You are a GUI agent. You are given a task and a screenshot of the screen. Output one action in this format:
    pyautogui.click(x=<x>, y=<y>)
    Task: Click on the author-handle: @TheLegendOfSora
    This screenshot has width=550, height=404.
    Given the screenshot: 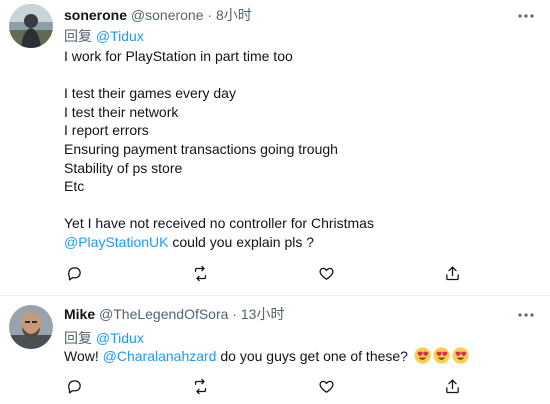 What is the action you would take?
    pyautogui.click(x=163, y=314)
    